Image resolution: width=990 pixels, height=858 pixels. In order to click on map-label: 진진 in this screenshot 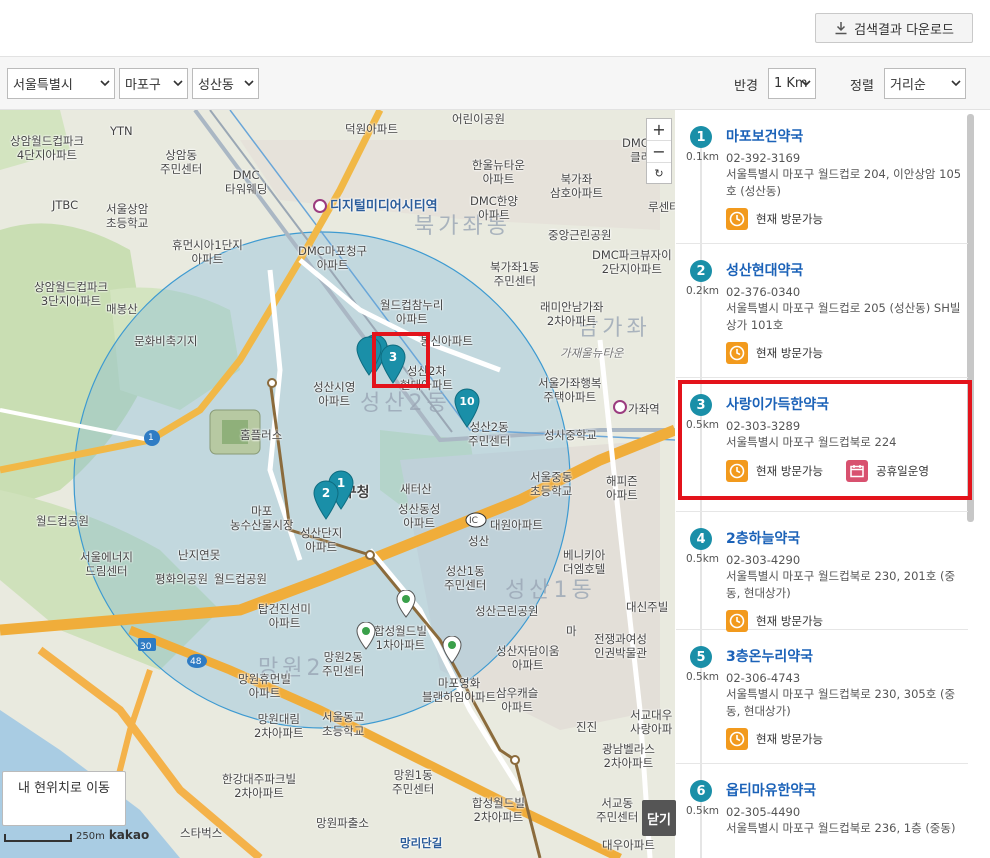, I will do `click(587, 727)`.